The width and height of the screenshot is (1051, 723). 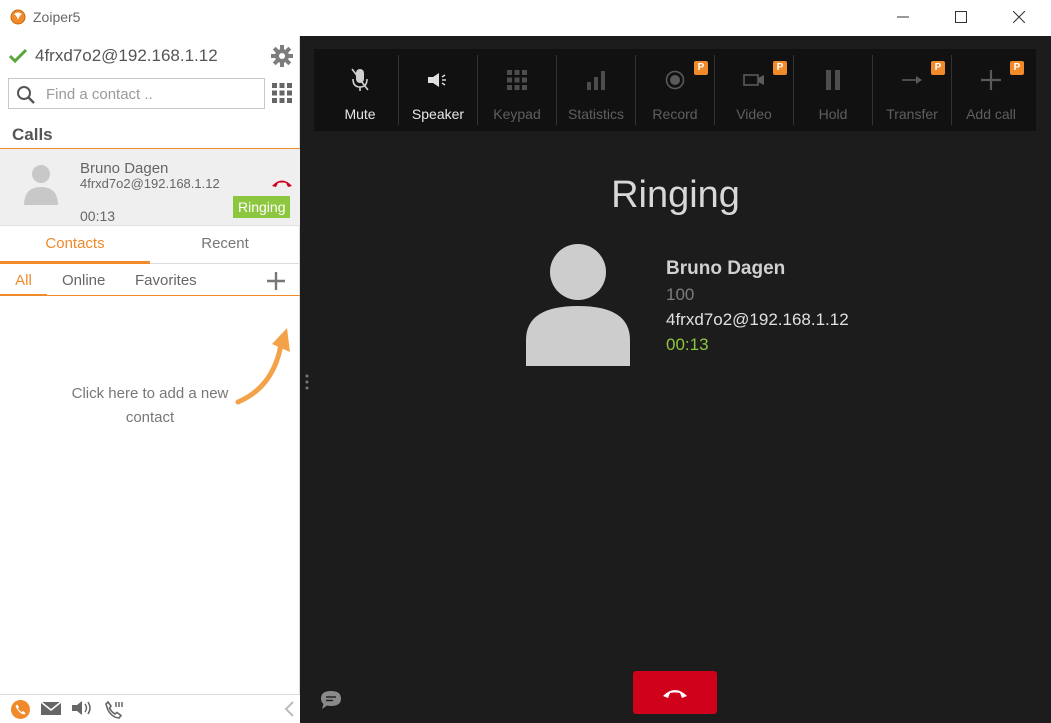 I want to click on call-status-title: Ringing, so click(x=675, y=195).